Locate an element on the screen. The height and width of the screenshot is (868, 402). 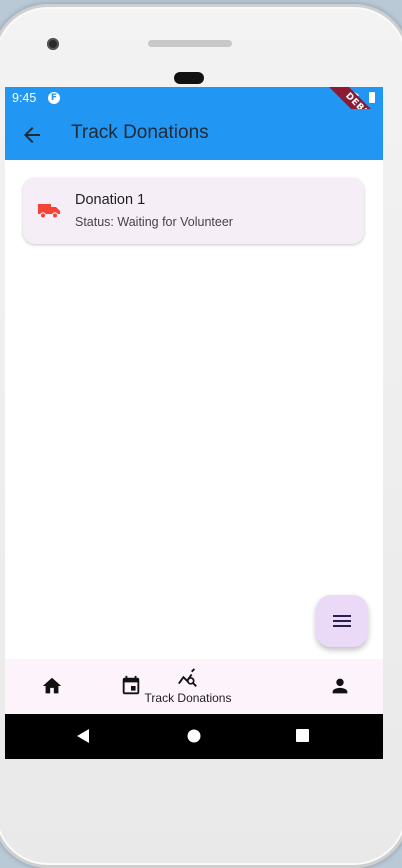
nav-item-profile is located at coordinates (338, 686).